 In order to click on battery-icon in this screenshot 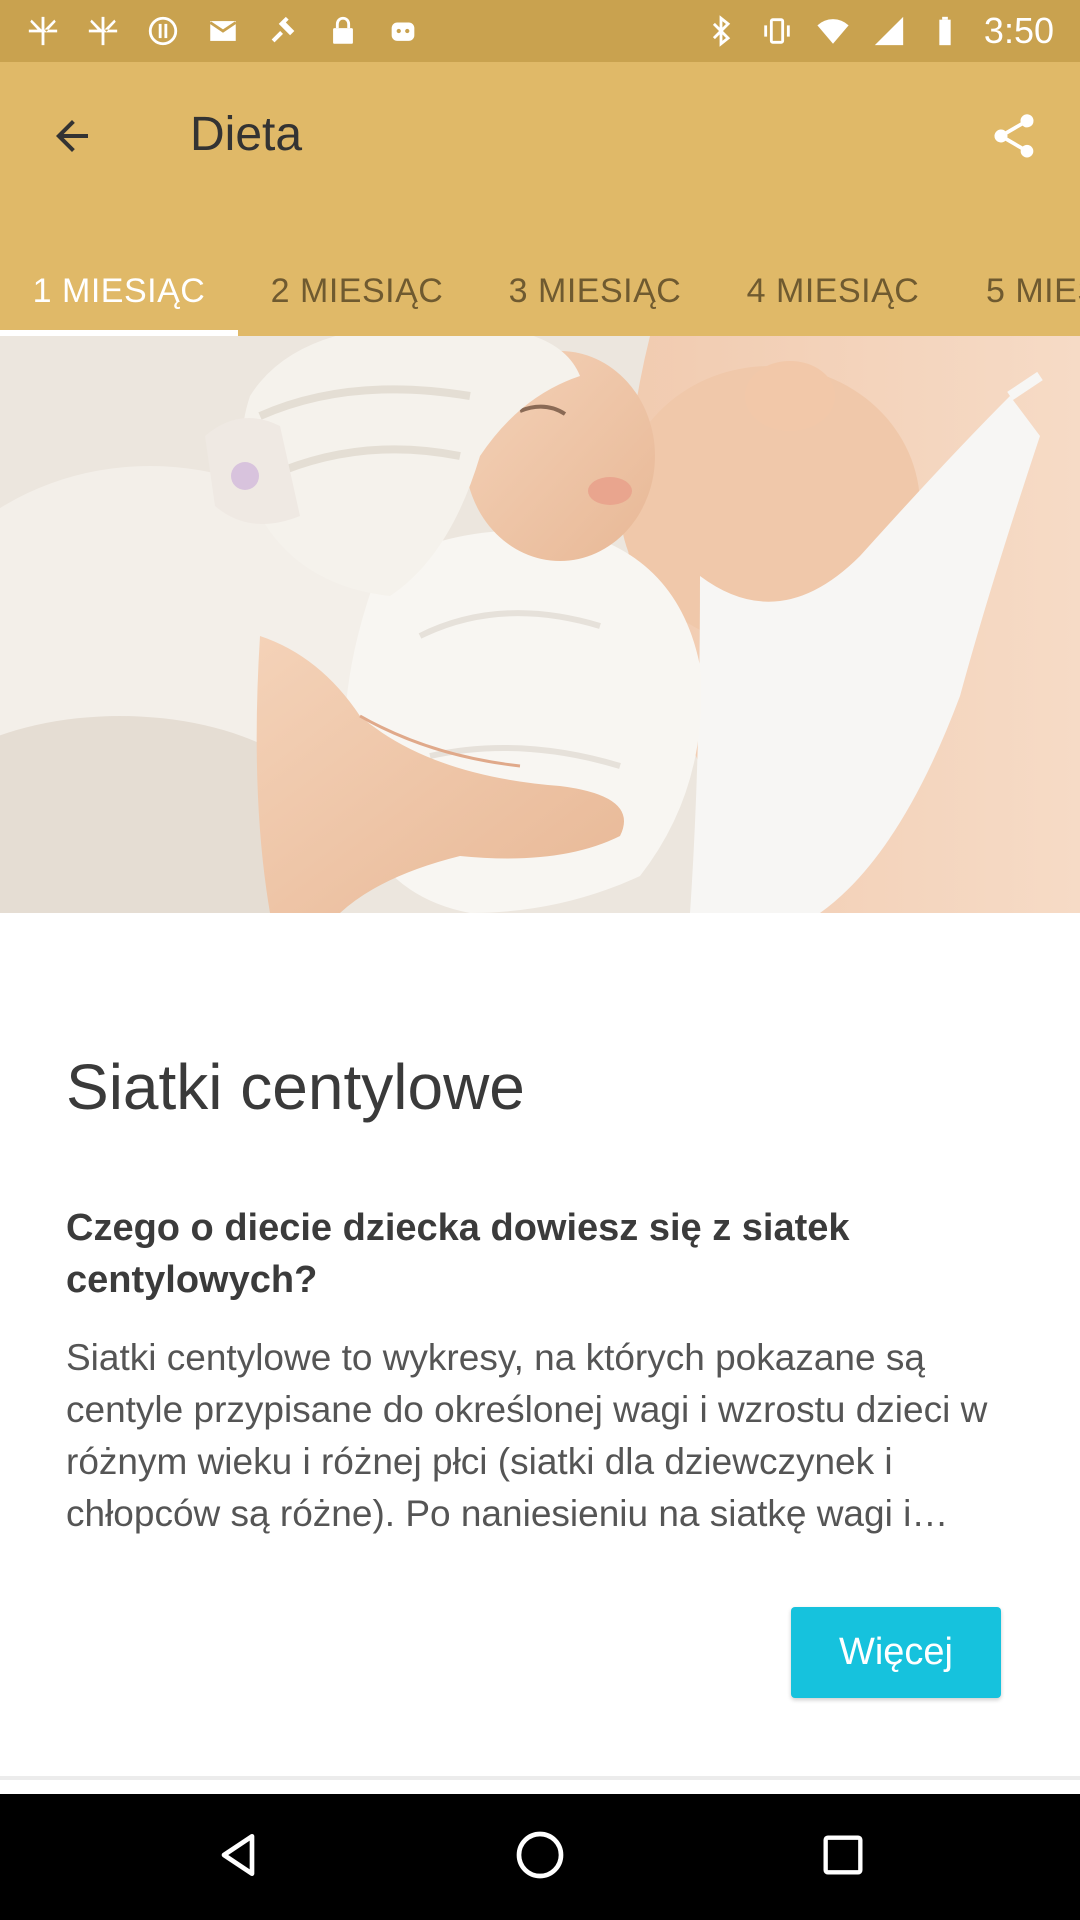, I will do `click(945, 31)`.